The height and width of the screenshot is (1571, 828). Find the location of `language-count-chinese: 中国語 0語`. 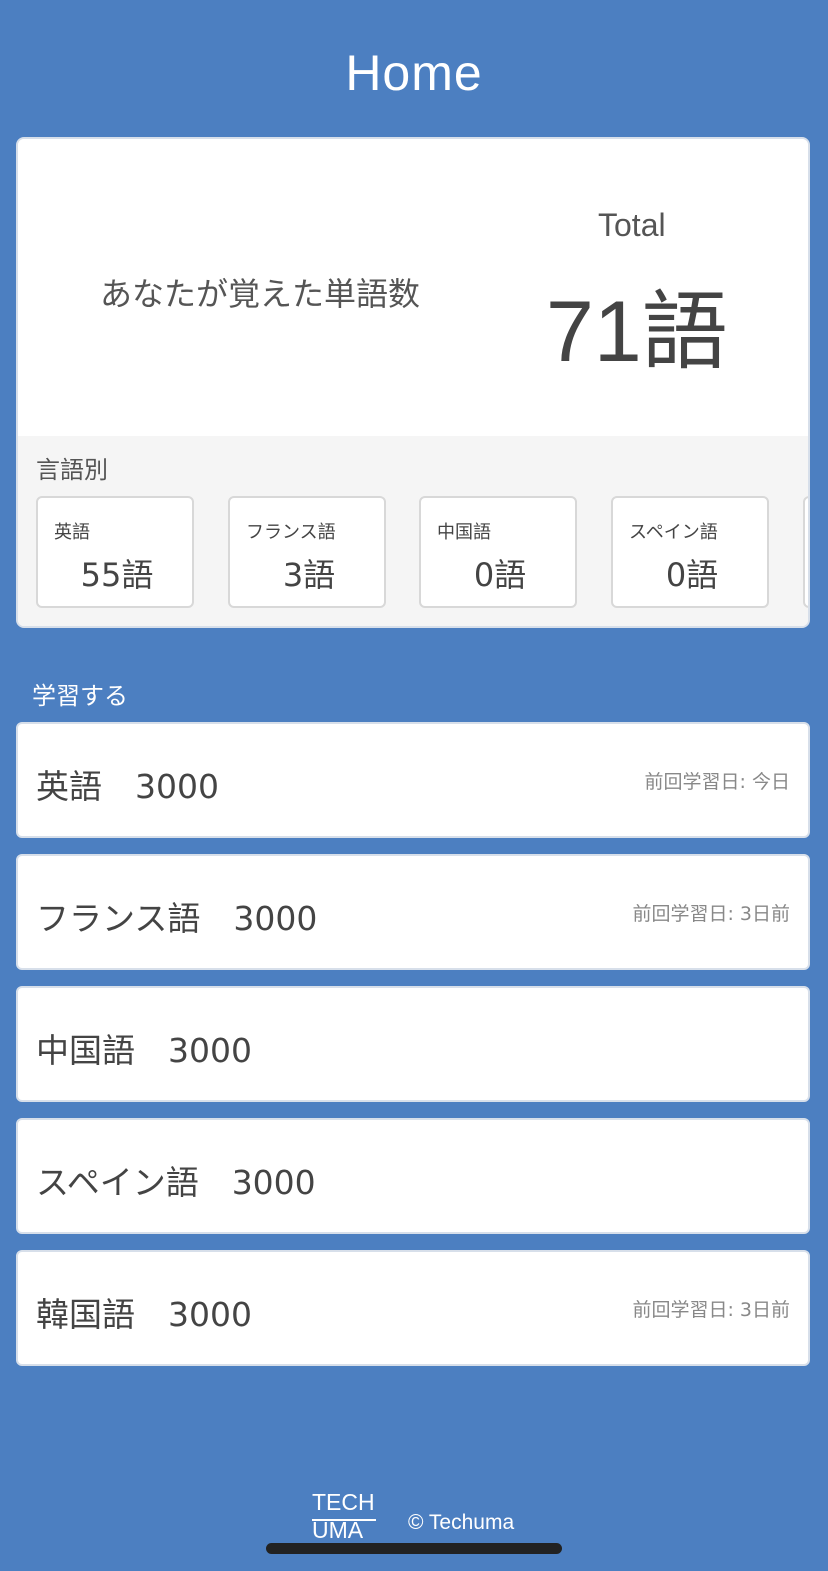

language-count-chinese: 中国語 0語 is located at coordinates (498, 552).